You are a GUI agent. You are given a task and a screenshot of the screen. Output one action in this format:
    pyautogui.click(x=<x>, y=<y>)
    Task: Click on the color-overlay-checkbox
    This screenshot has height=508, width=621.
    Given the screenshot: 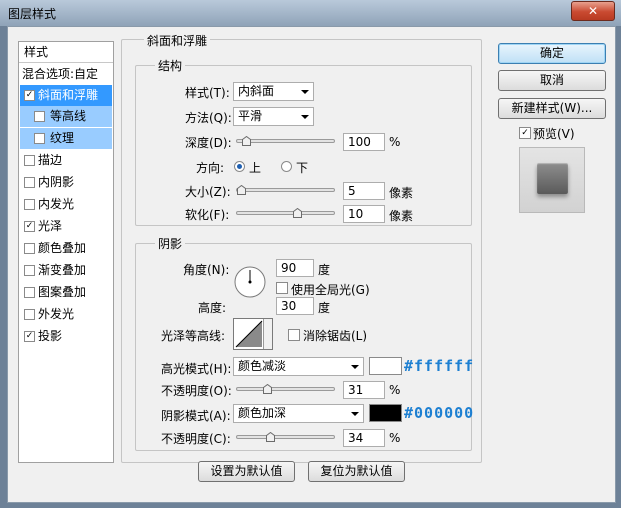 What is the action you would take?
    pyautogui.click(x=29, y=248)
    